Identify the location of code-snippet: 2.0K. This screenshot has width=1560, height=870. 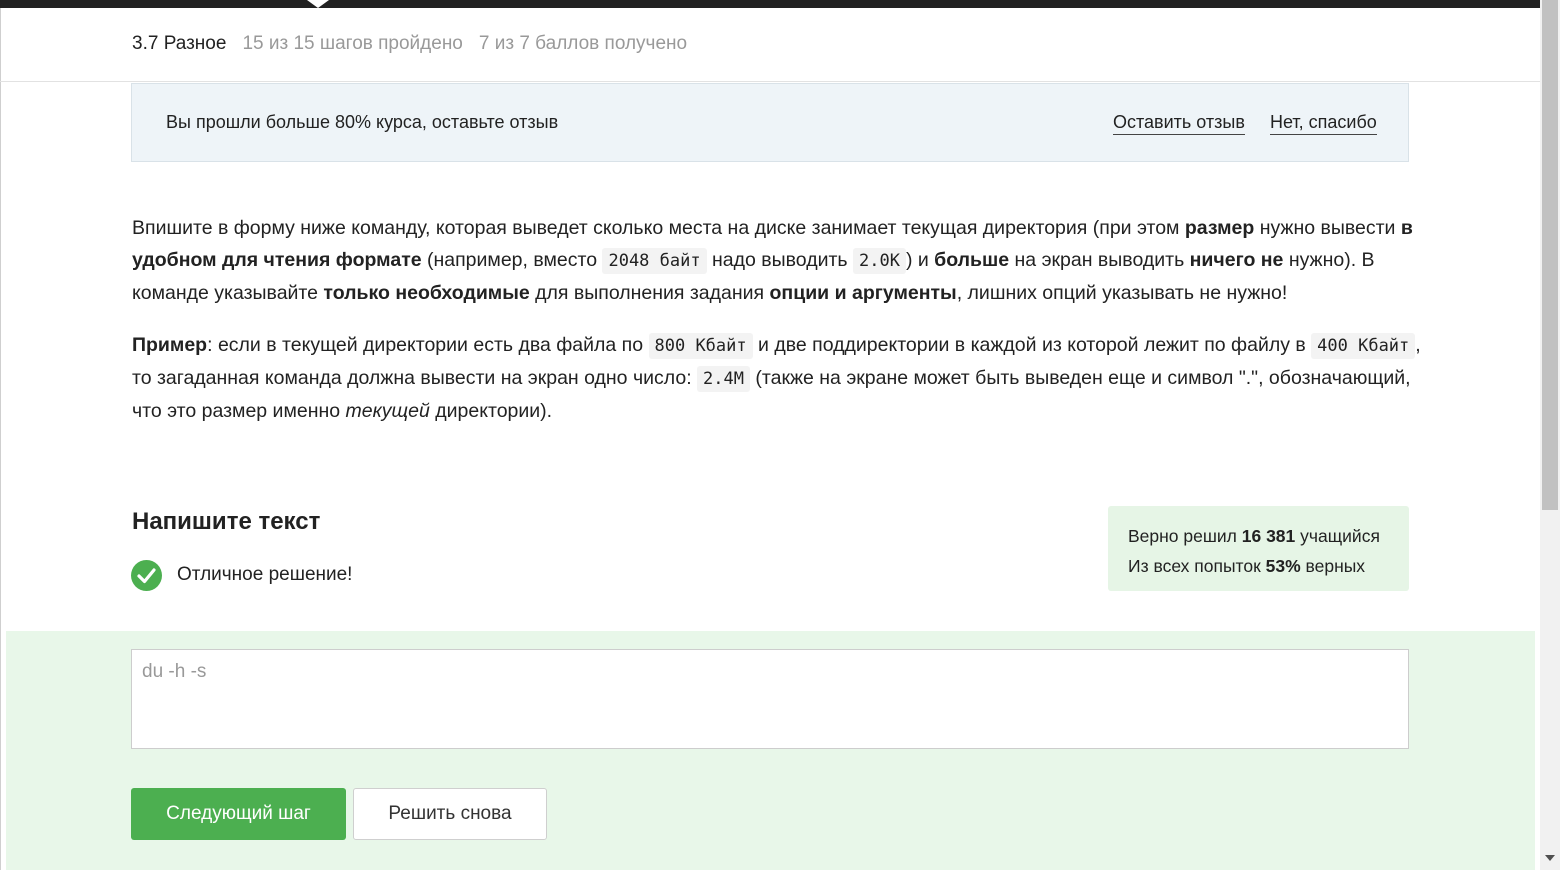
(879, 261).